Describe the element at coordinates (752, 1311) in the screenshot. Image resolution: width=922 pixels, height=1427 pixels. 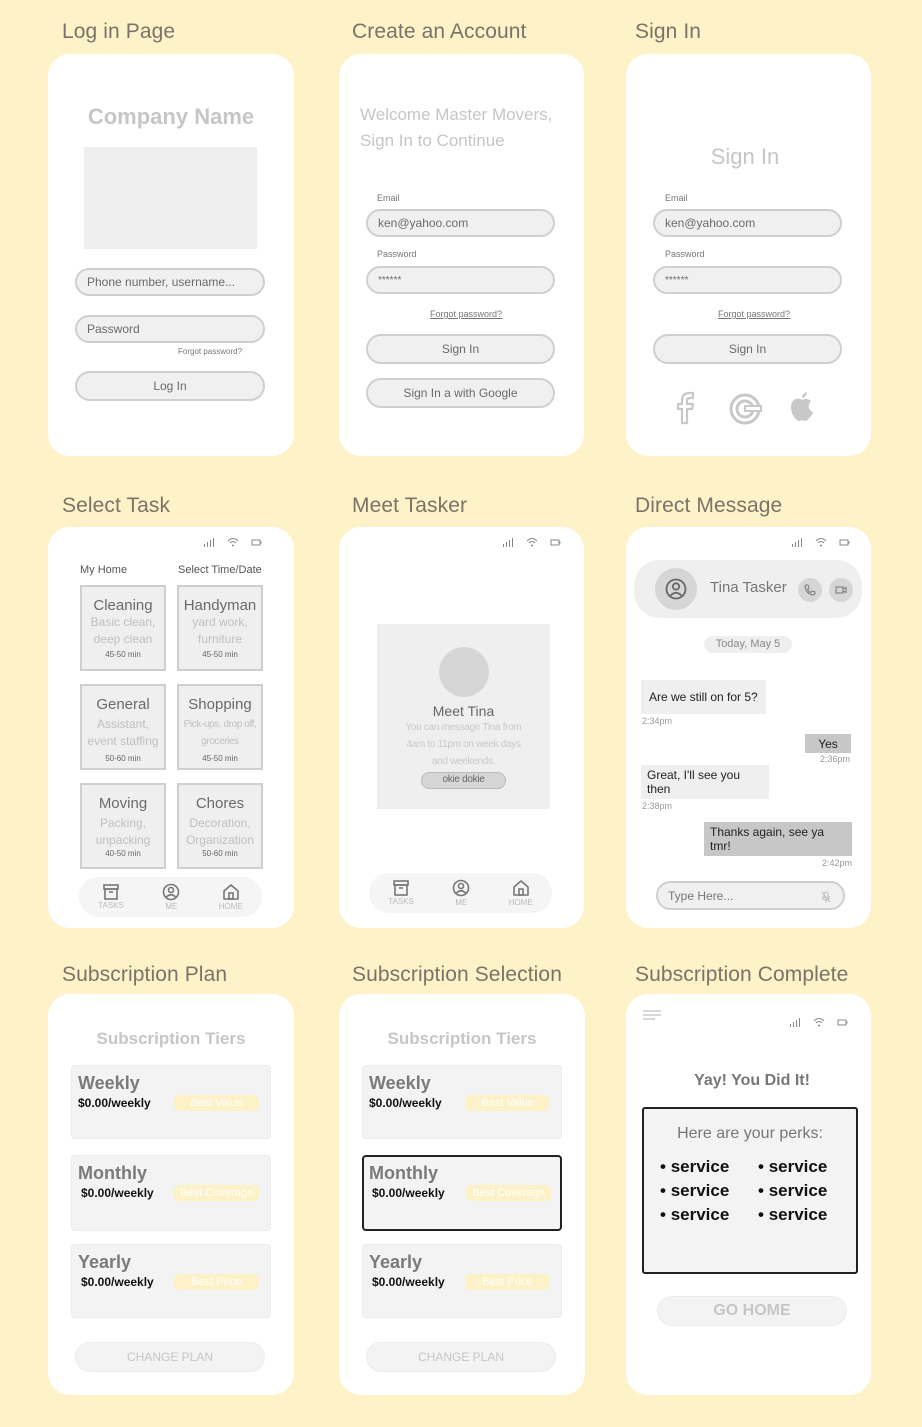
I see `go-home-button: GO HOME` at that location.